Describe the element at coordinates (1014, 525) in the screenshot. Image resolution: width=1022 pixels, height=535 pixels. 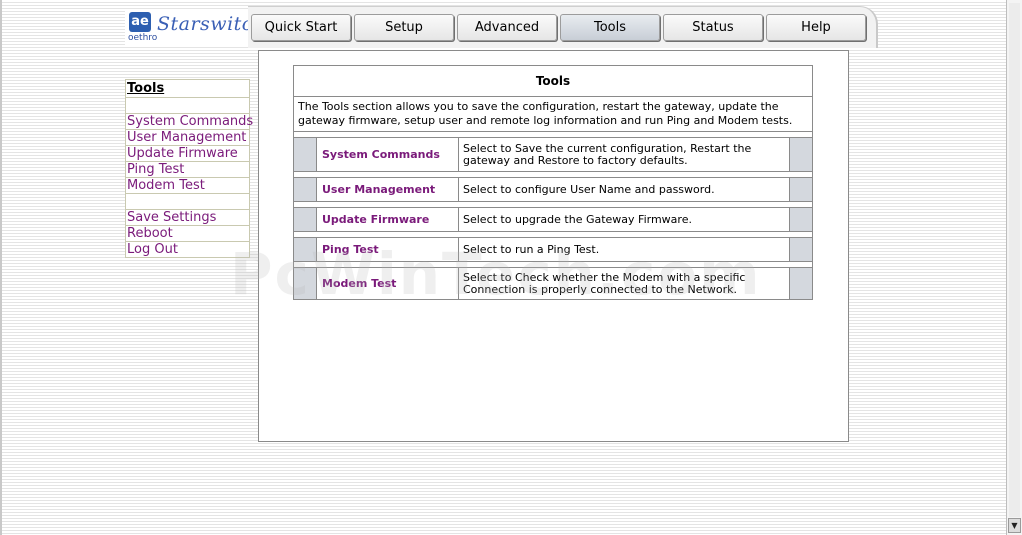
I see `scroll-down-arrow-icon: ▼` at that location.